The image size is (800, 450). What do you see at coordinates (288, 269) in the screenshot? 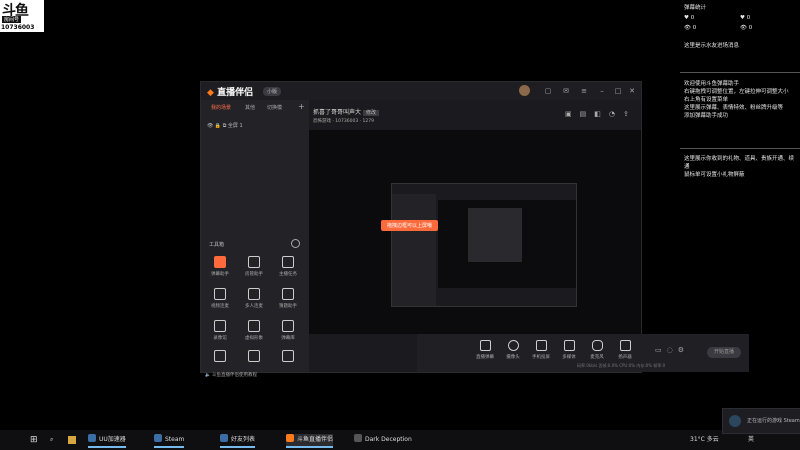
I see `tool-tasks: 主播任务` at bounding box center [288, 269].